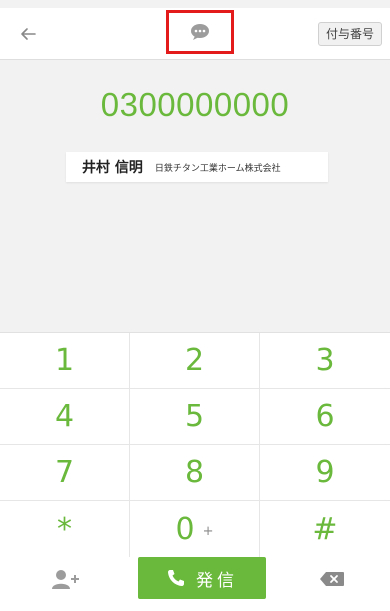 Image resolution: width=390 pixels, height=611 pixels. What do you see at coordinates (195, 104) in the screenshot?
I see `dialed-number: 0300000000` at bounding box center [195, 104].